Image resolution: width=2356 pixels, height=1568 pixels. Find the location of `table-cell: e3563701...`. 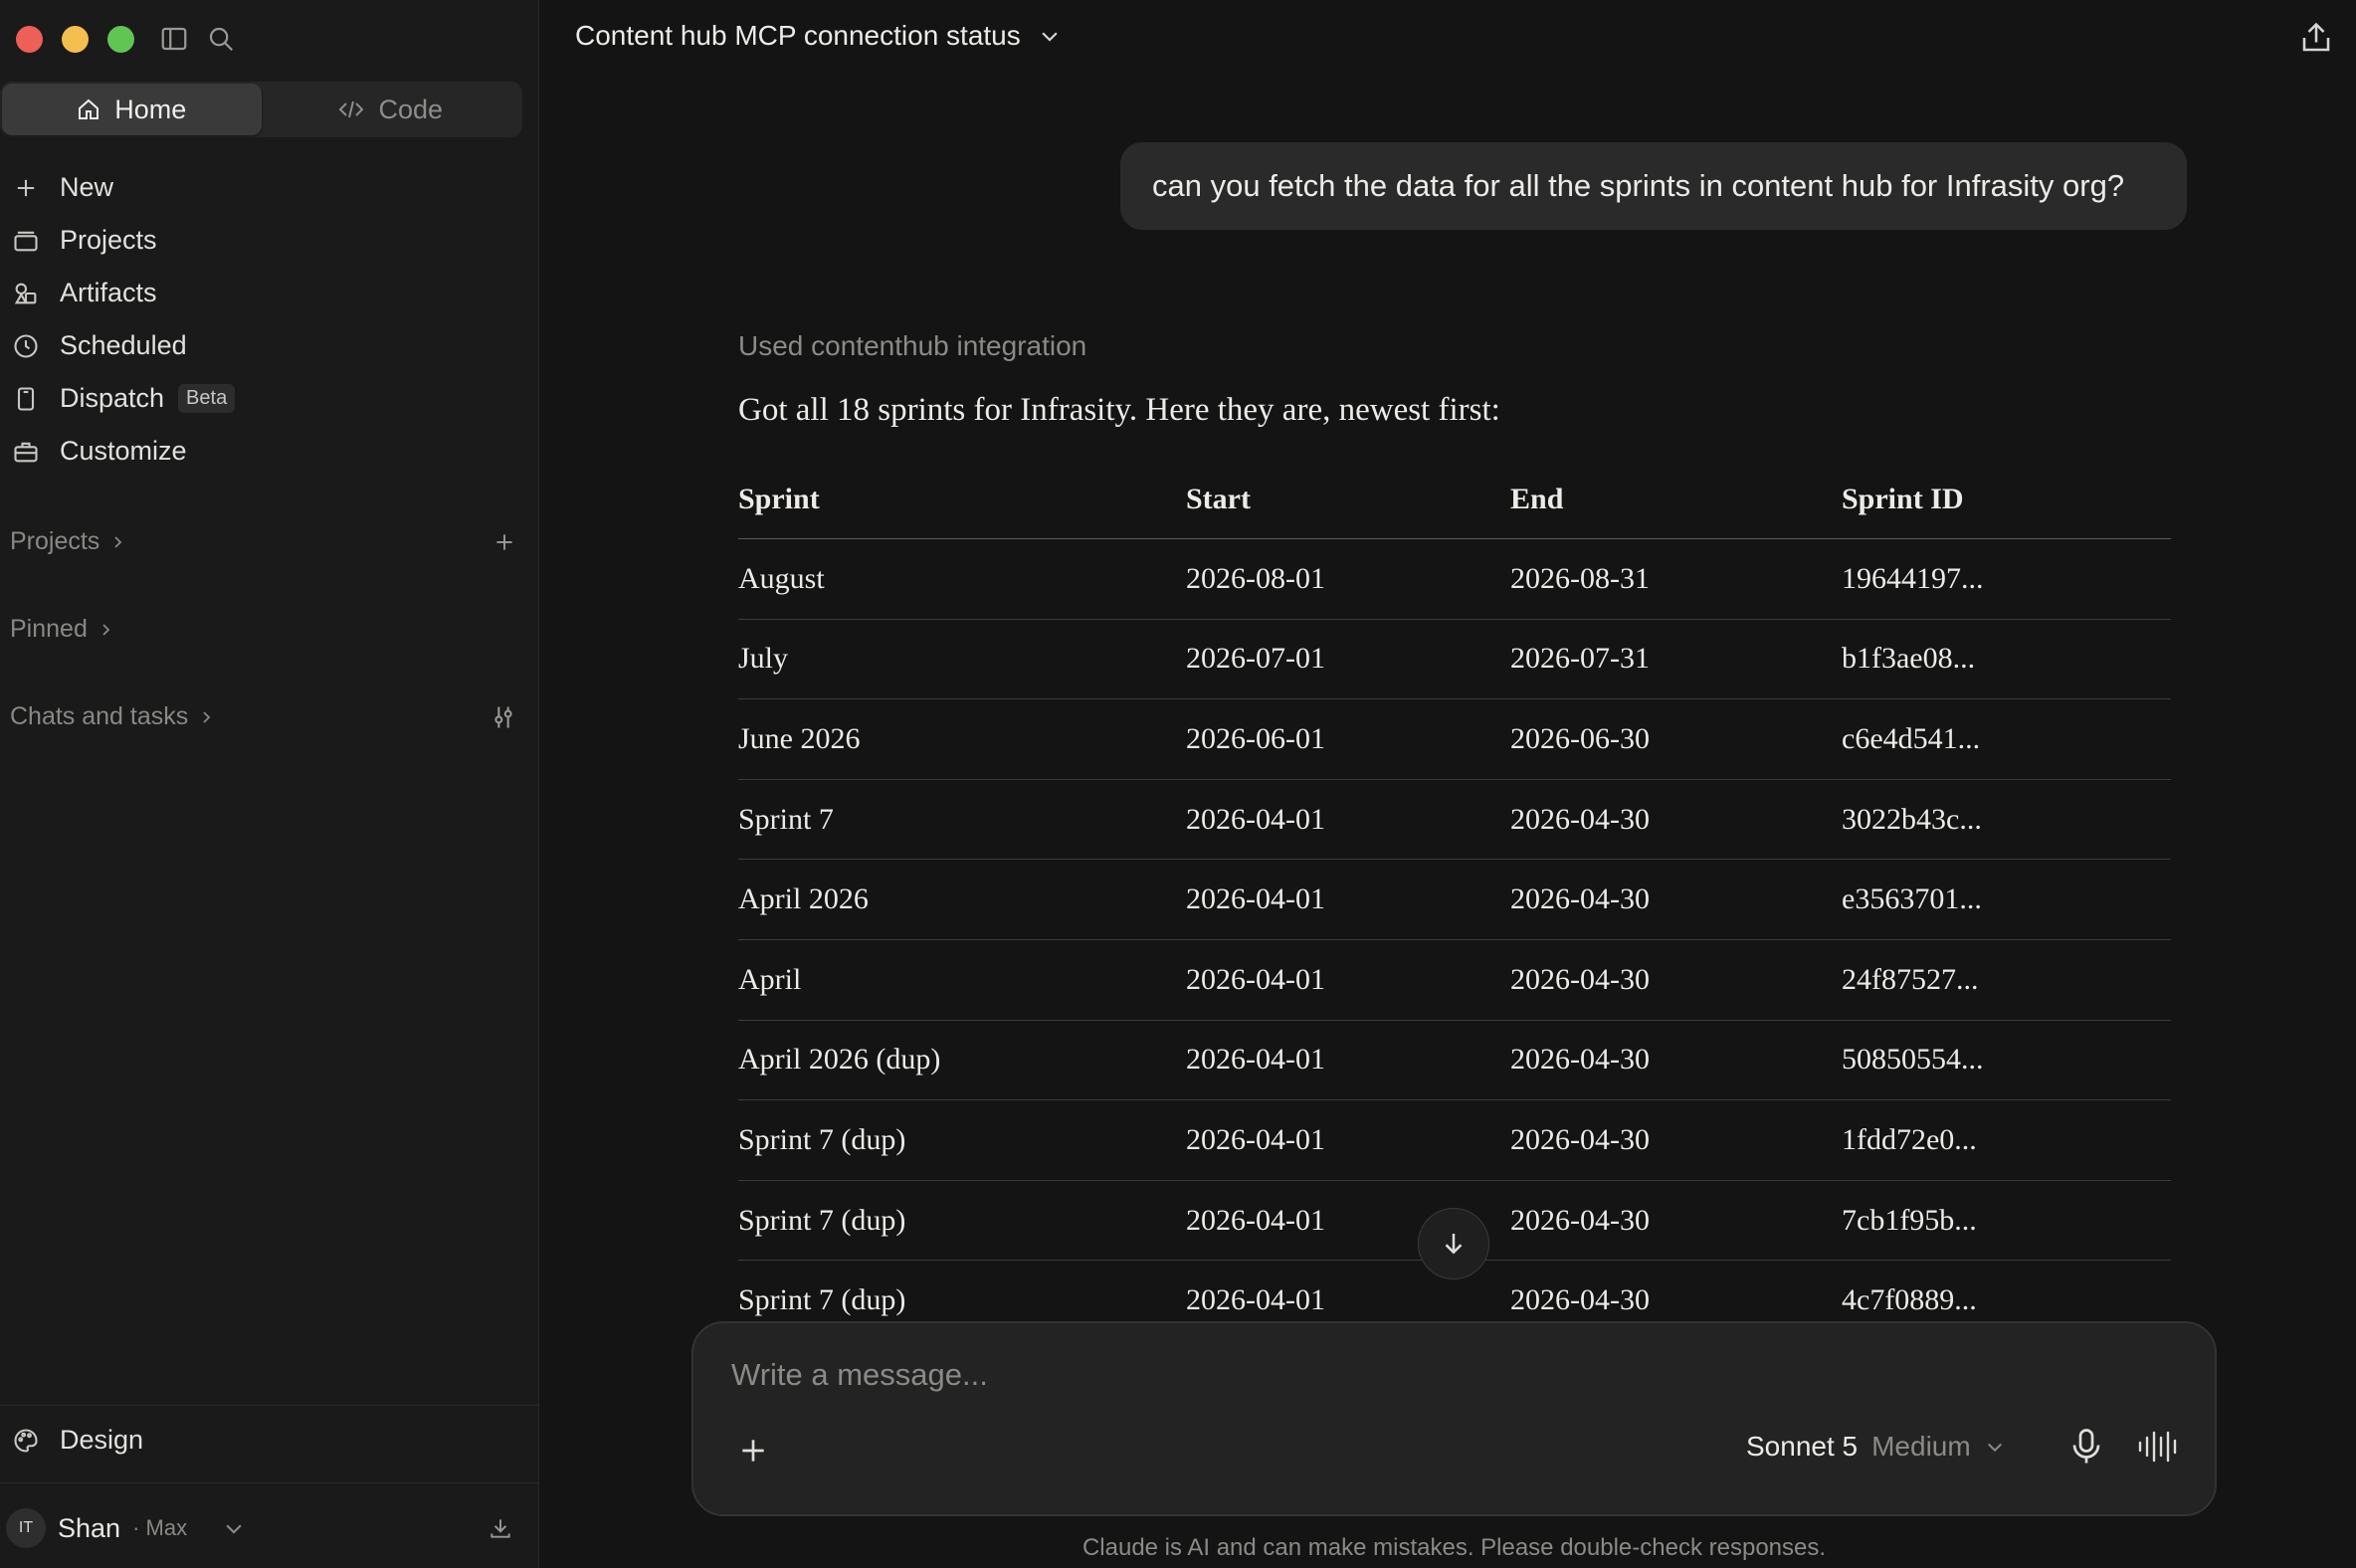

table-cell: e3563701... is located at coordinates (1912, 899).